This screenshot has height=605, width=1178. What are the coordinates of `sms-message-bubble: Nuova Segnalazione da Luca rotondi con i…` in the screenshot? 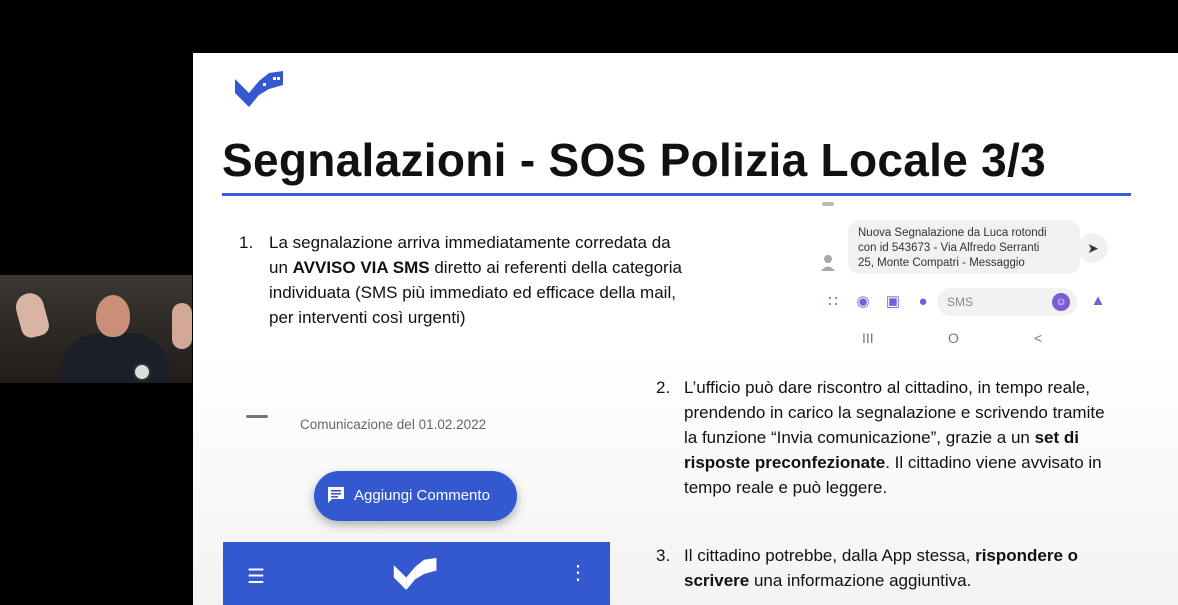 It's located at (964, 247).